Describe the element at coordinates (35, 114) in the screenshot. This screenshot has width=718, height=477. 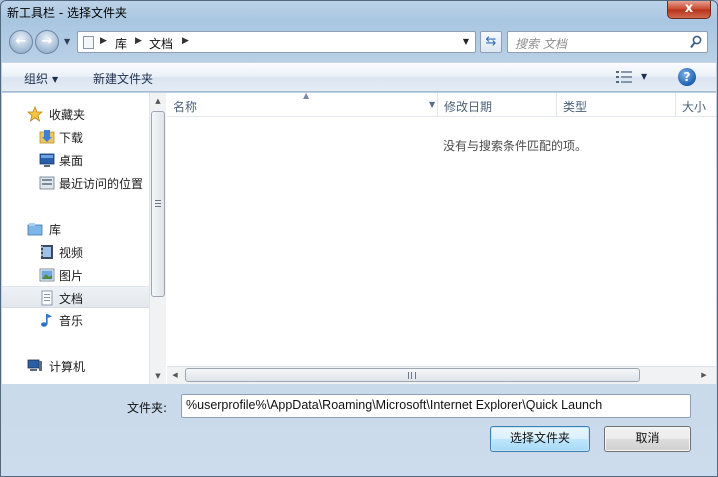
I see `favorites-star-icon` at that location.